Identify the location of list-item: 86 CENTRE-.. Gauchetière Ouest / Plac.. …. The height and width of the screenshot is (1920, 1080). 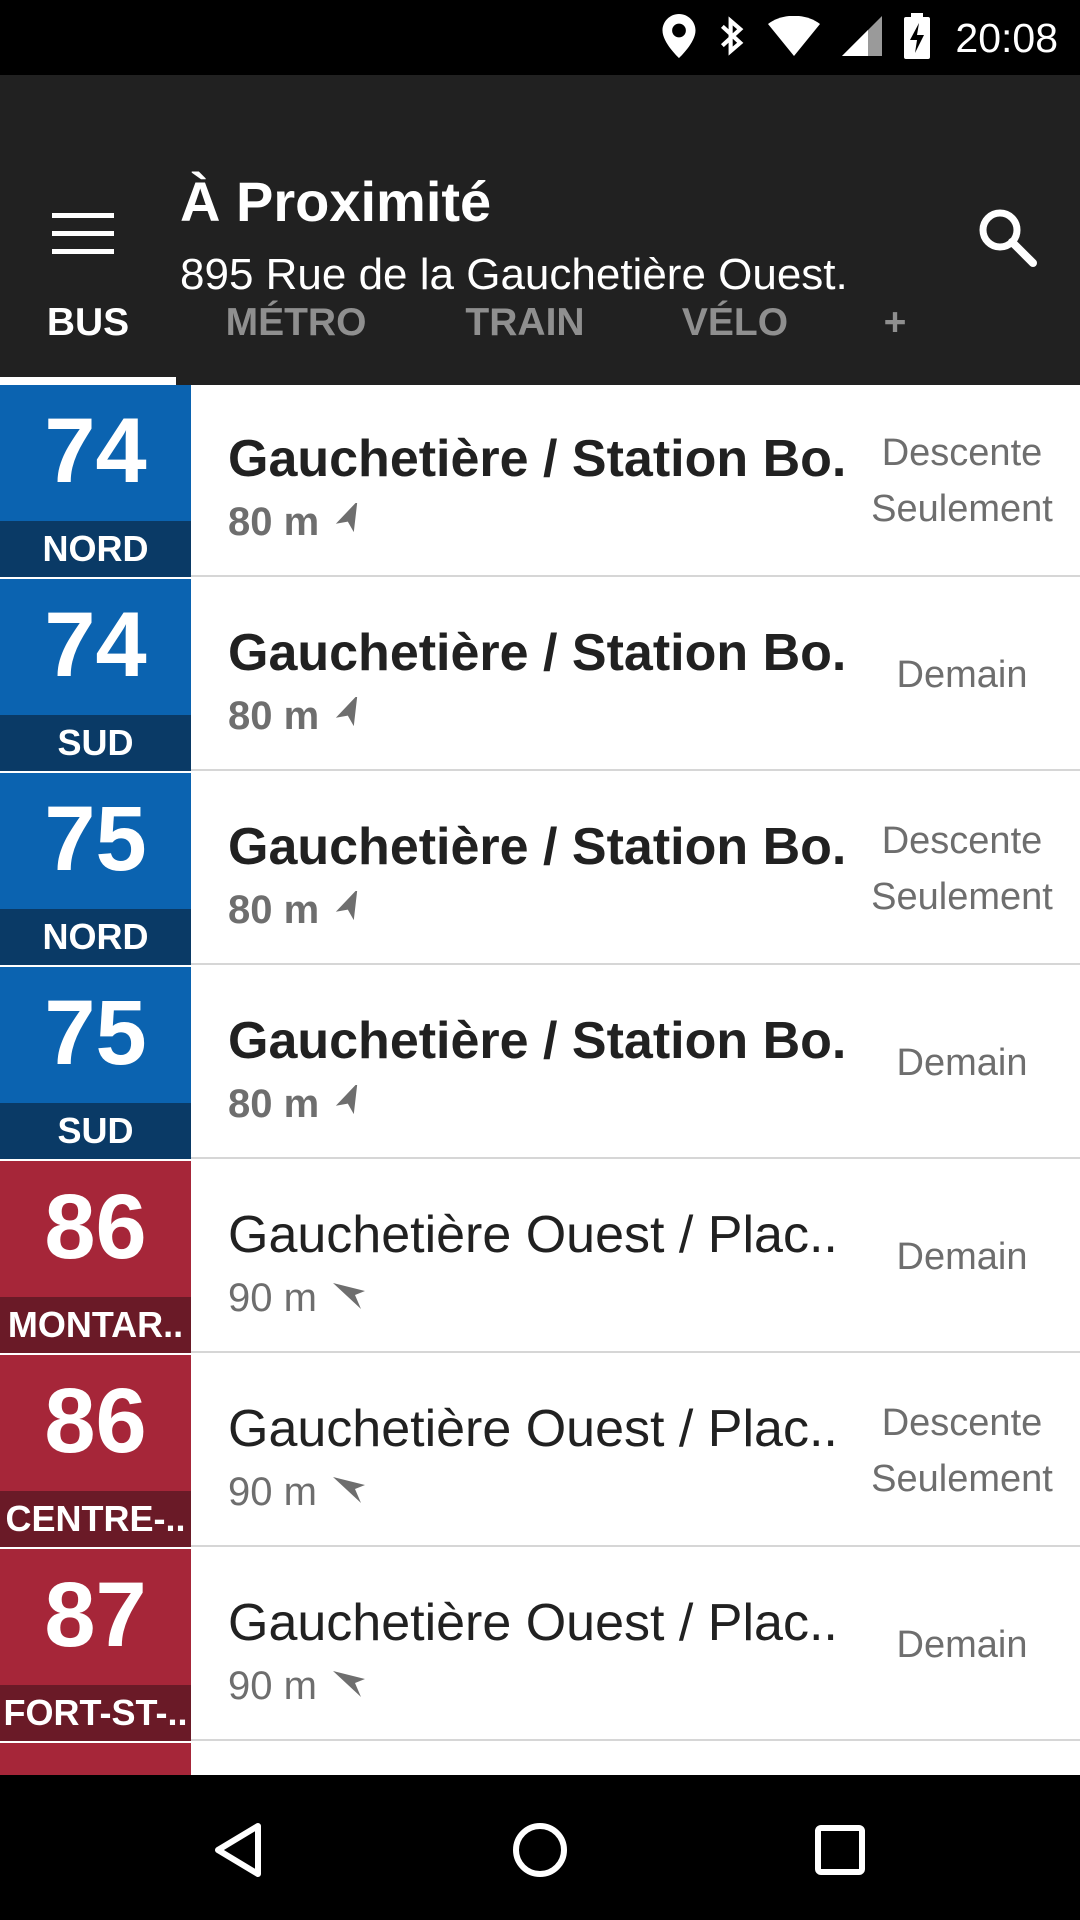
(540, 1451).